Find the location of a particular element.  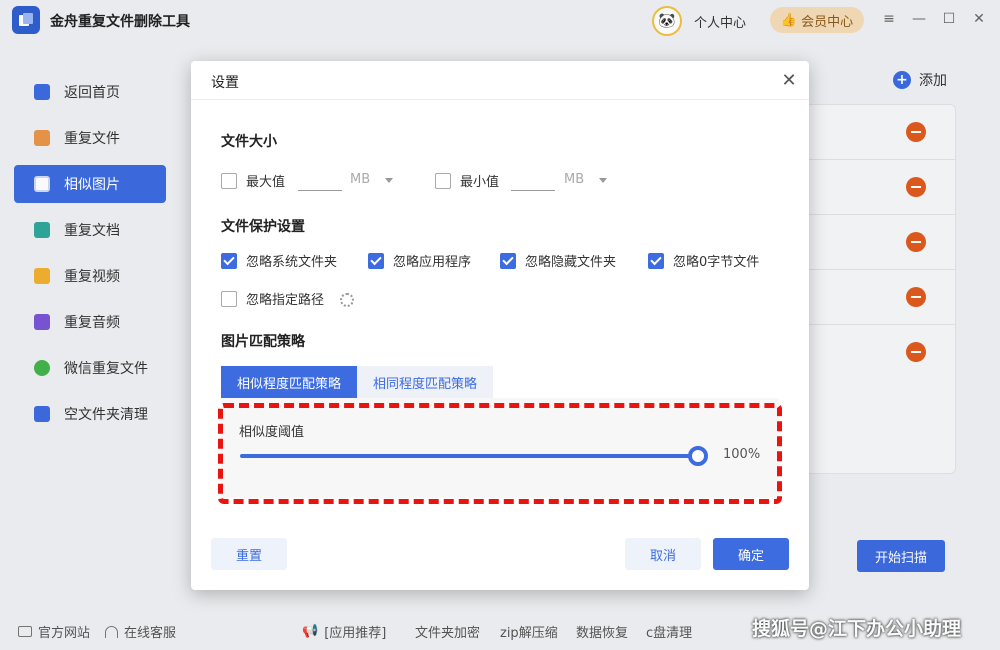

ignore-zero-byte-checkbox: 忽略0字节文件 is located at coordinates (703, 260).